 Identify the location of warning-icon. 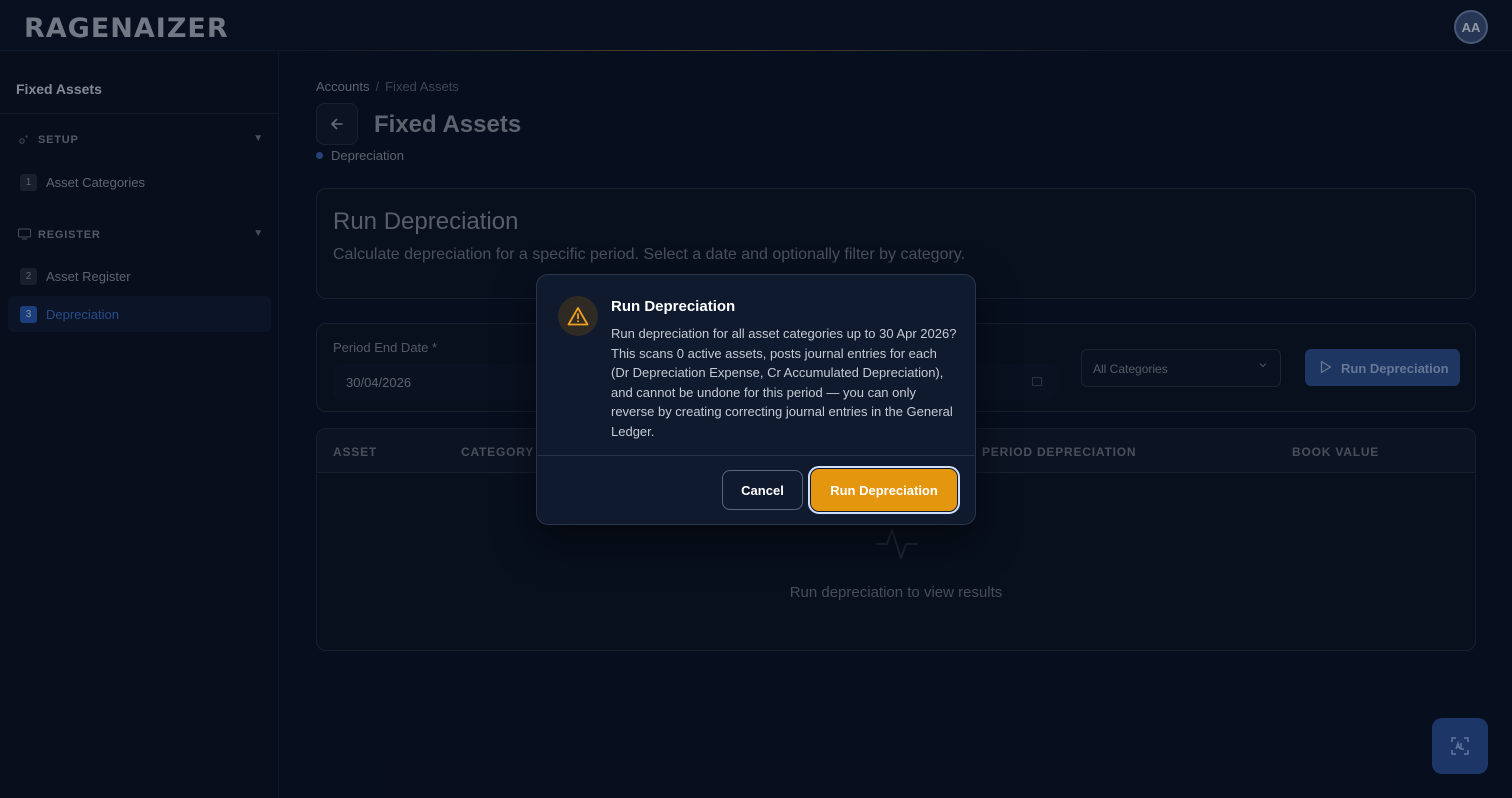
(578, 316).